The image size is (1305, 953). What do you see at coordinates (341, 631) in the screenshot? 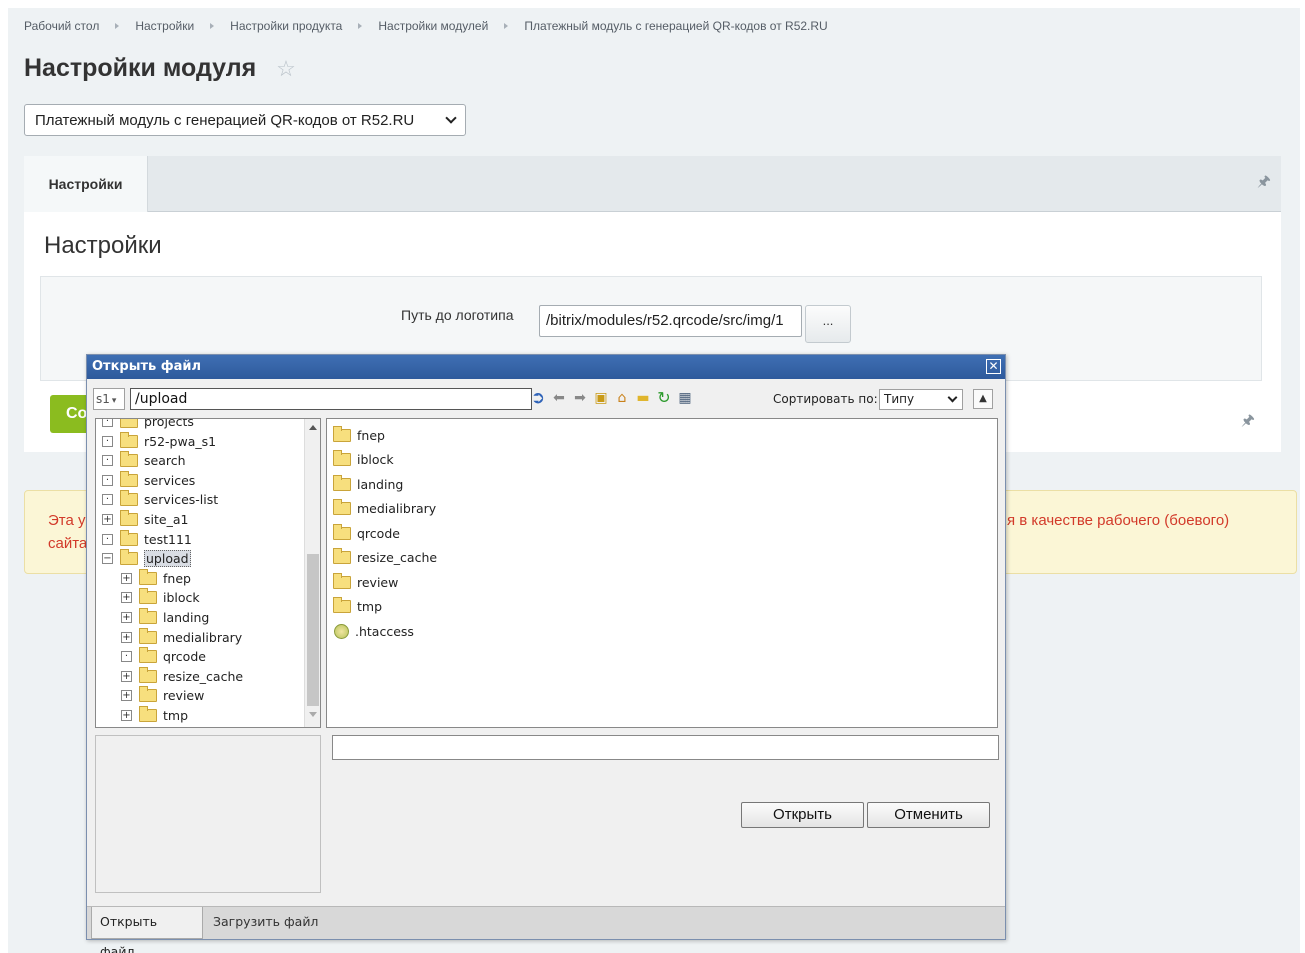
I see `settings-file-icon` at bounding box center [341, 631].